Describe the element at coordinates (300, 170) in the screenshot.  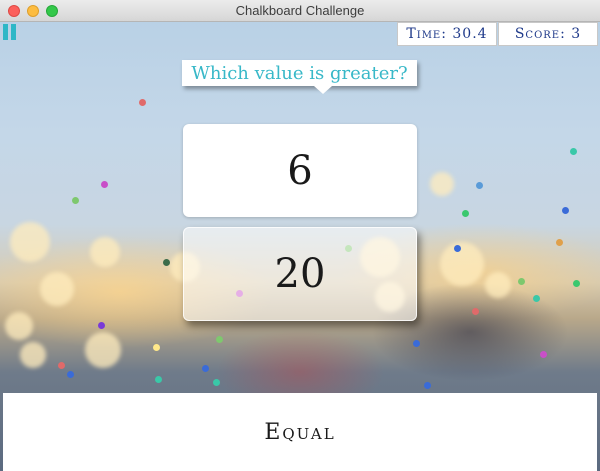
I see `choice-card-top: 6` at that location.